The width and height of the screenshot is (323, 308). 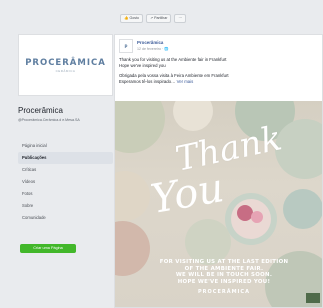 I want to click on nav-item-posts: Publicações, so click(x=65, y=158).